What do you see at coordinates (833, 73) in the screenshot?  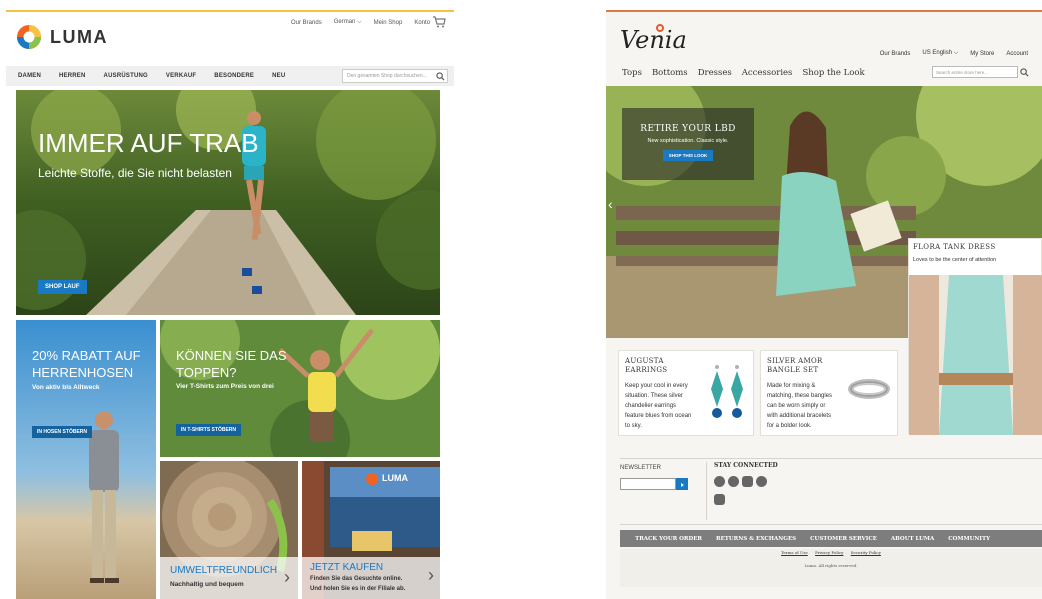 I see `nav-item-shop-the-look: Shop the Look` at bounding box center [833, 73].